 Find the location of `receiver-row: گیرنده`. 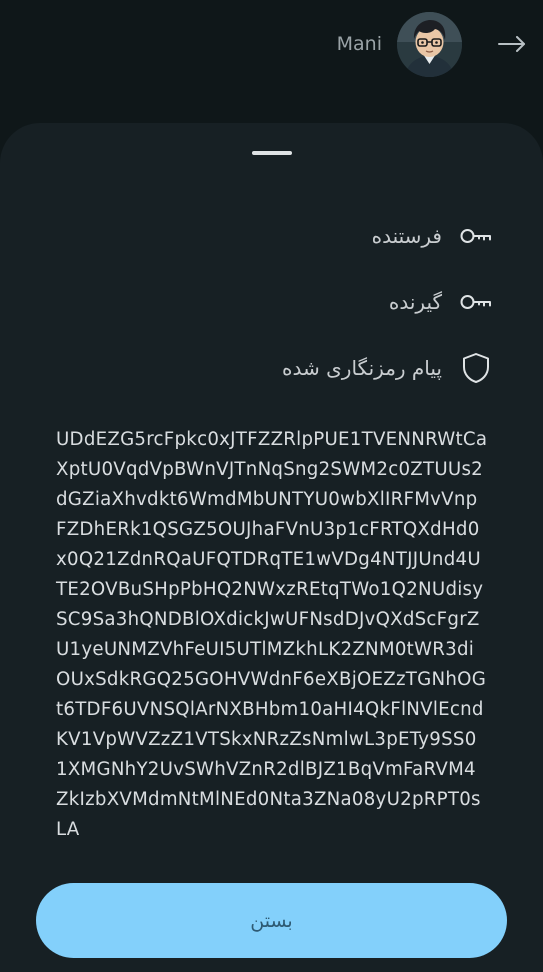

receiver-row: گیرنده is located at coordinates (440, 302).